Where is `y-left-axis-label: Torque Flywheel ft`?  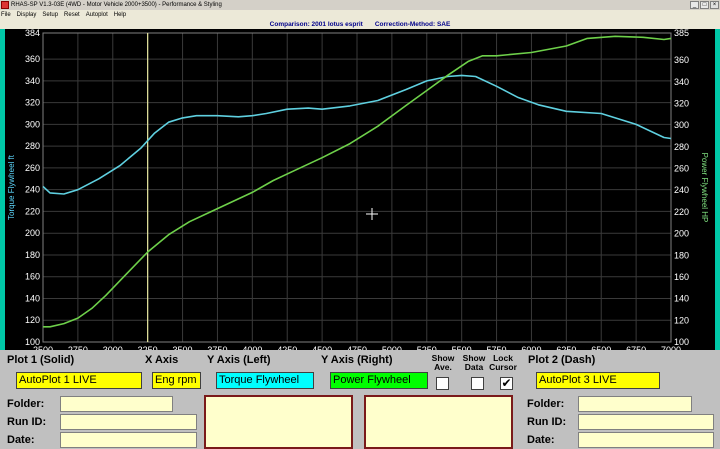
y-left-axis-label: Torque Flywheel ft is located at coordinates (11, 187).